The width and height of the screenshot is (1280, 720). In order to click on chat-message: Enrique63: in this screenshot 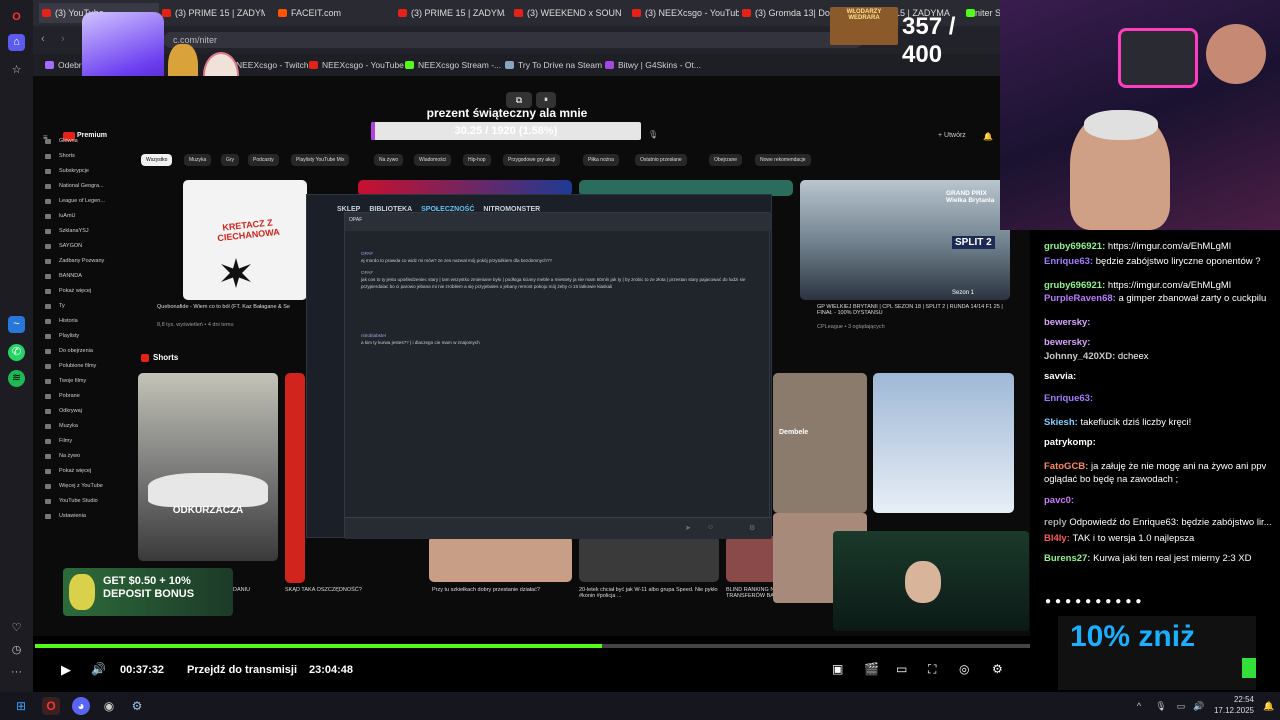, I will do `click(1159, 398)`.